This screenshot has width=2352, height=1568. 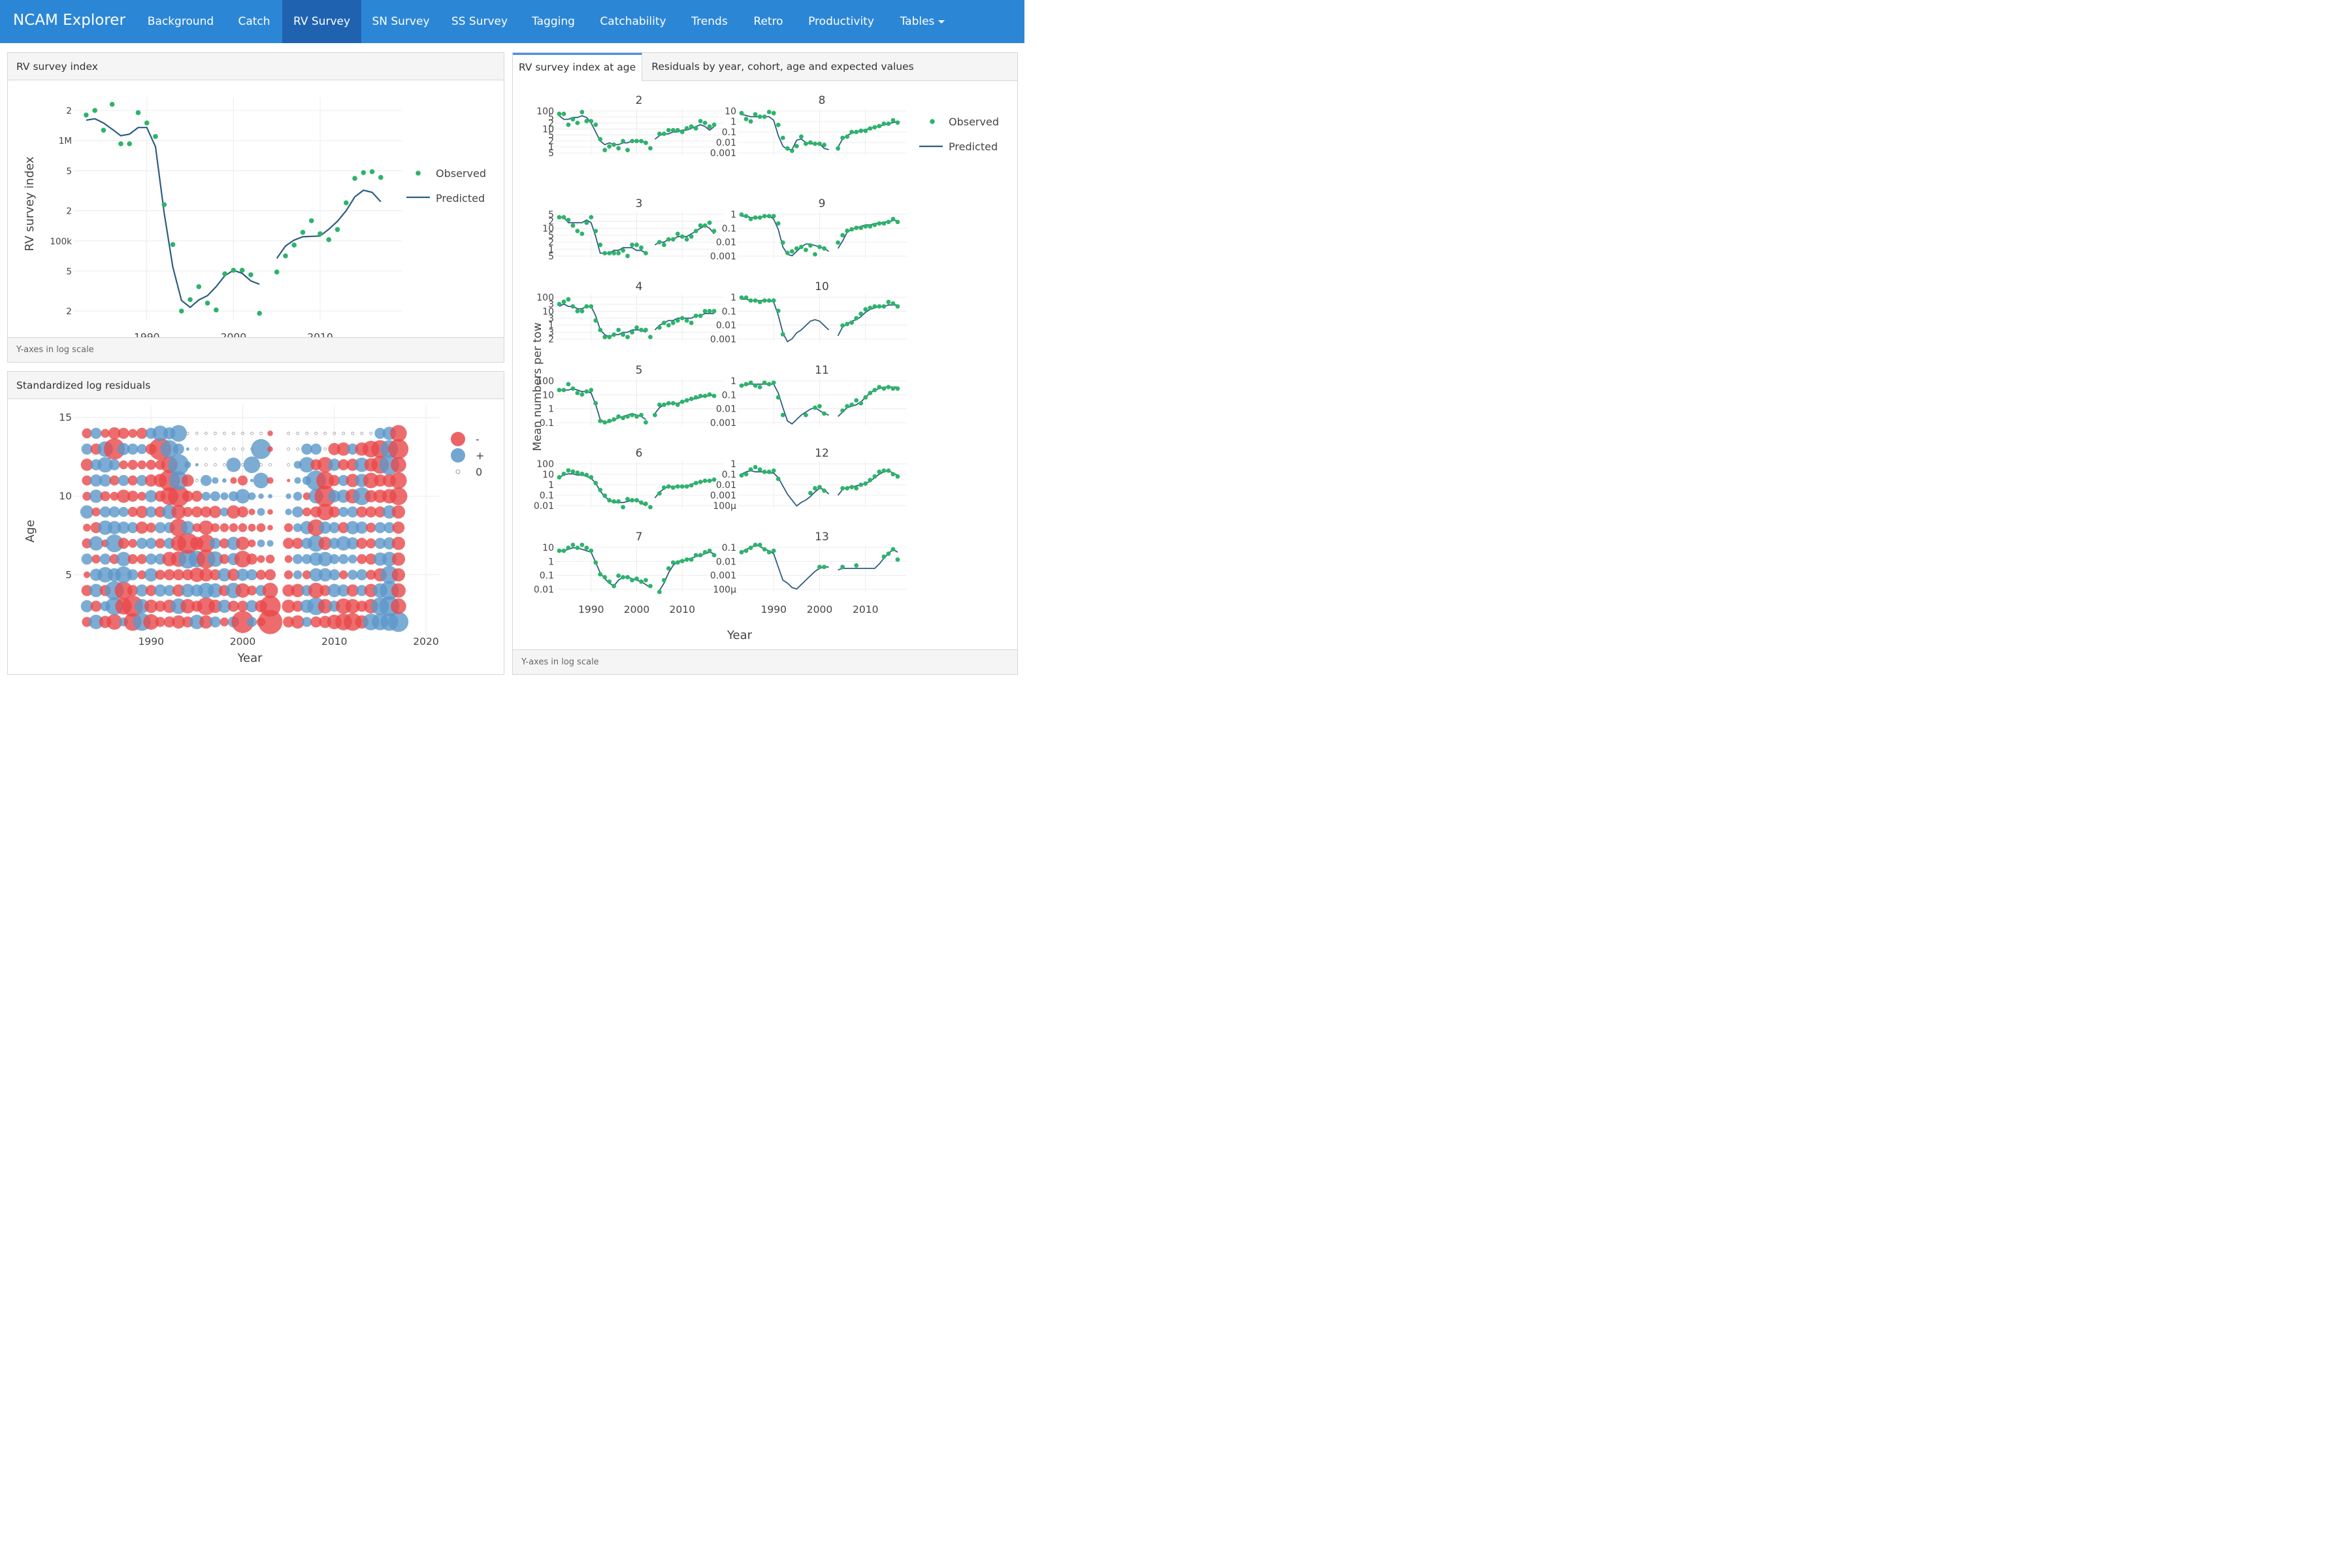 I want to click on legend-predicted-label: Predicted, so click(x=460, y=198).